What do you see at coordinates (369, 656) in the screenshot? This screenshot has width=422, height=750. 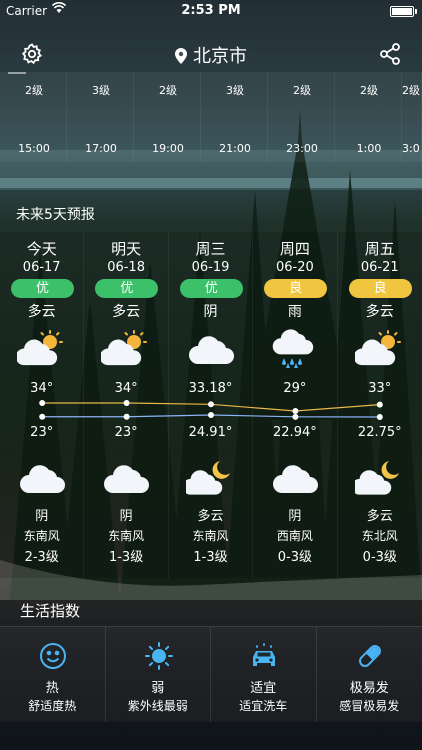 I see `pill-icon` at bounding box center [369, 656].